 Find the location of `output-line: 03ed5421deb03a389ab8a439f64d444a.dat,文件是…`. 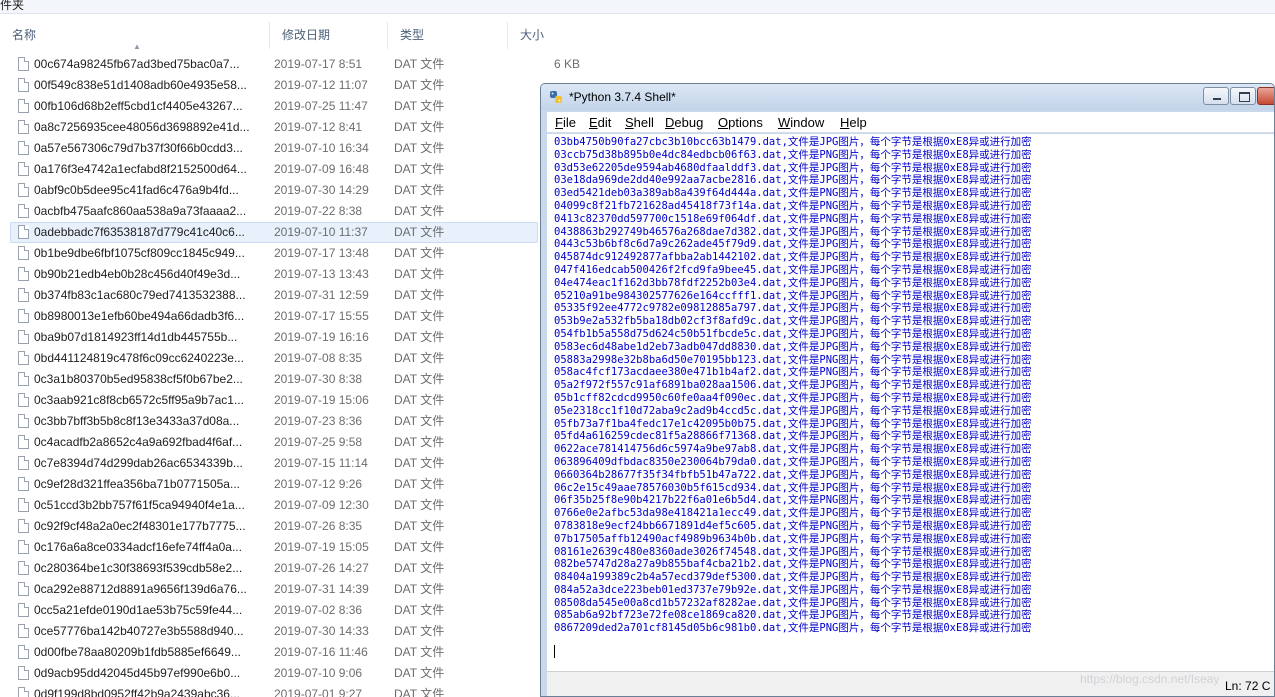

output-line: 03ed5421deb03a389ab8a439f64d444a.dat,文件是… is located at coordinates (793, 193).